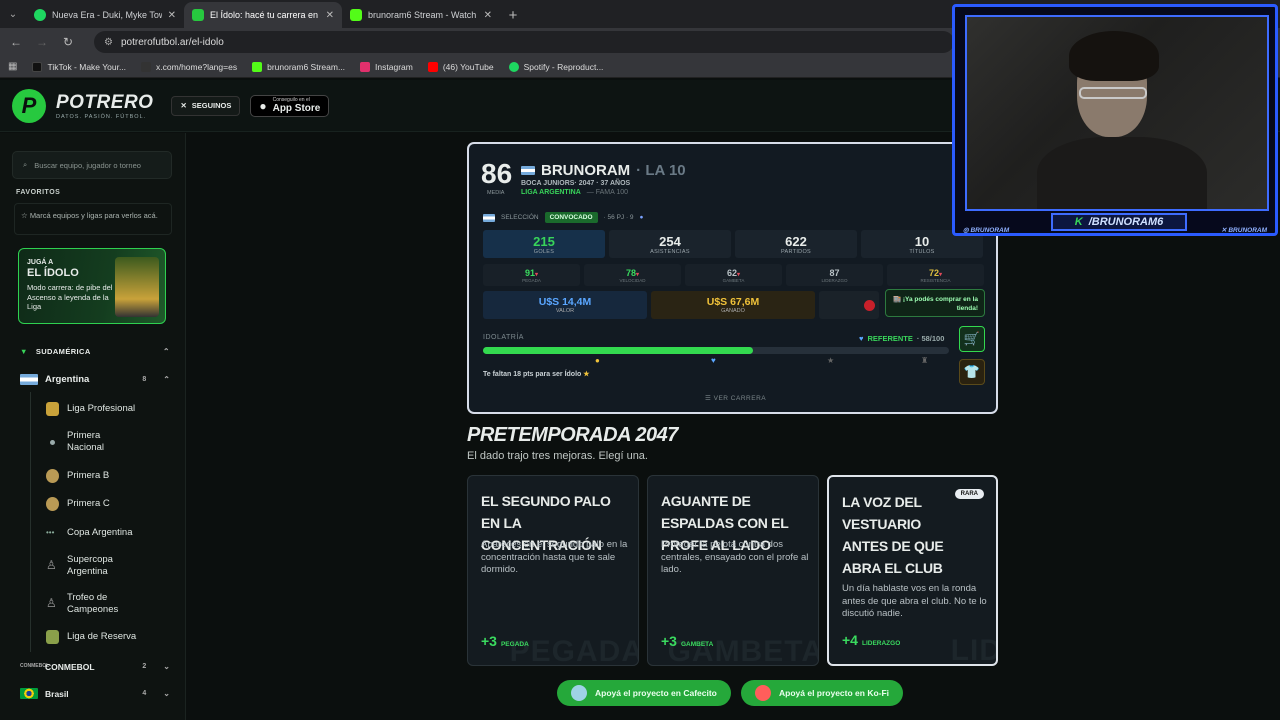  Describe the element at coordinates (733, 305) in the screenshot. I see `earned-value: U$S 67,6M GANADO` at that location.